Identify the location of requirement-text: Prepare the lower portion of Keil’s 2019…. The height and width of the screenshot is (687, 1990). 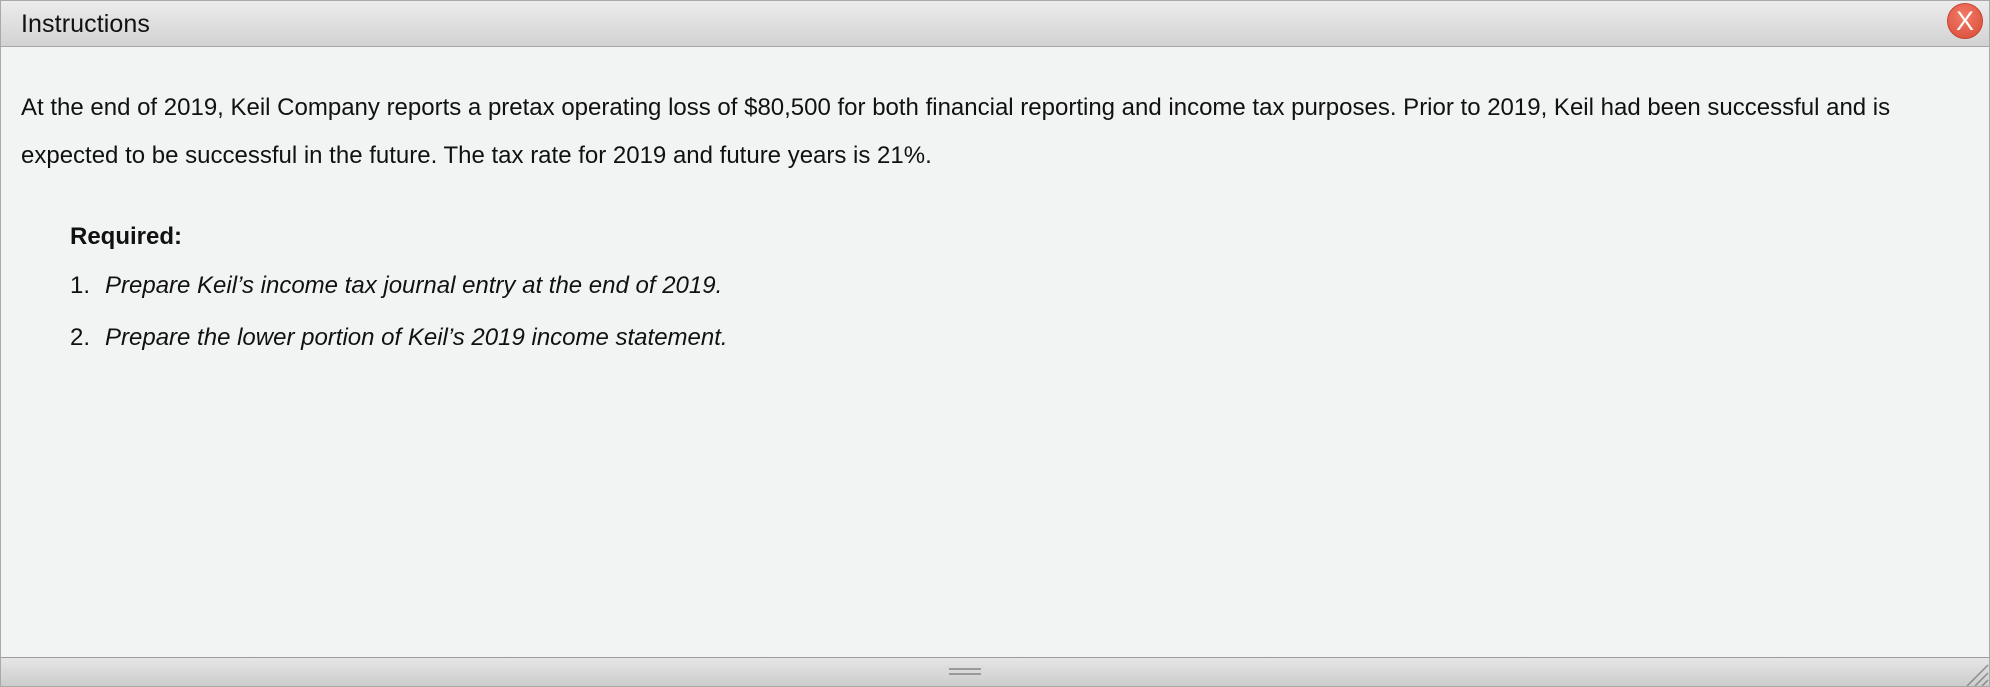
(416, 337).